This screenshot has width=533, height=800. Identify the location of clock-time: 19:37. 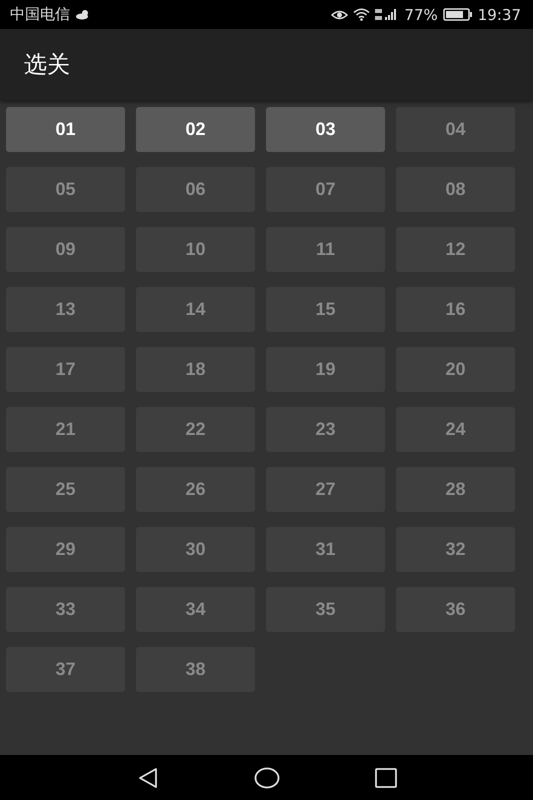
(499, 15).